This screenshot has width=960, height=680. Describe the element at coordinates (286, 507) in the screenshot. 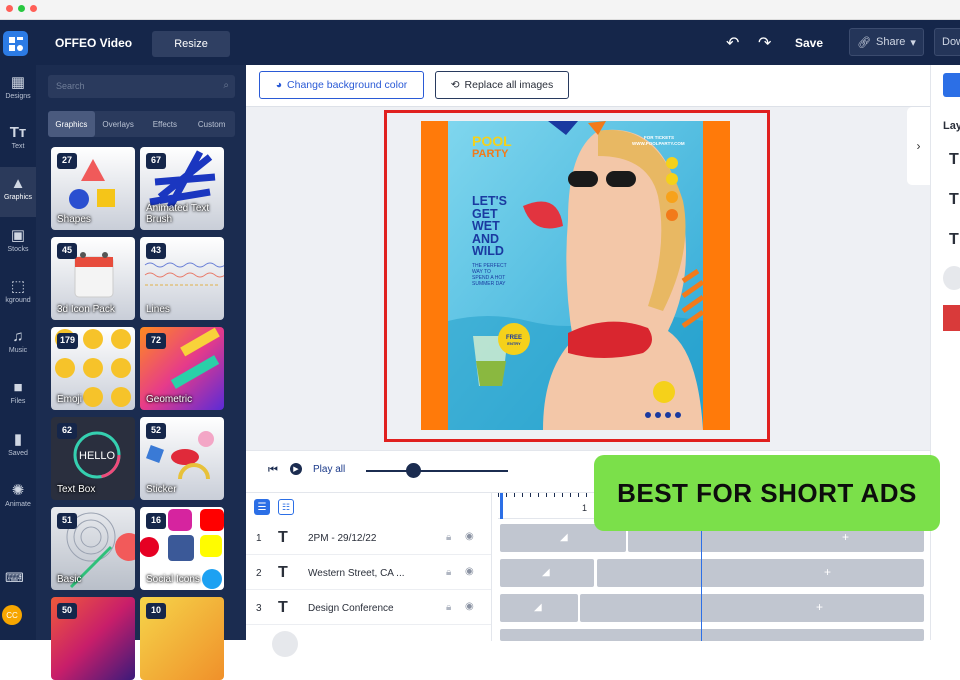

I see `grid-view-icon: ☷` at that location.